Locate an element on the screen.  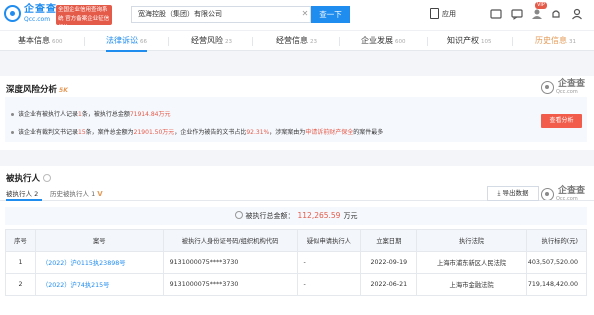
vip-mark: V is located at coordinates (100, 194).